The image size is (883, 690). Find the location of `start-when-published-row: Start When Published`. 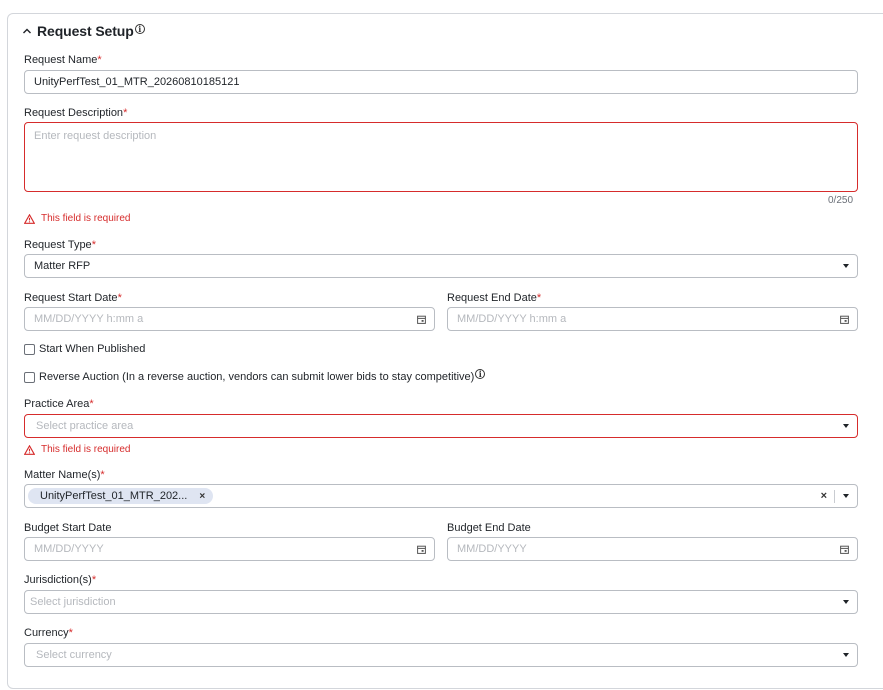

start-when-published-row: Start When Published is located at coordinates (84, 349).